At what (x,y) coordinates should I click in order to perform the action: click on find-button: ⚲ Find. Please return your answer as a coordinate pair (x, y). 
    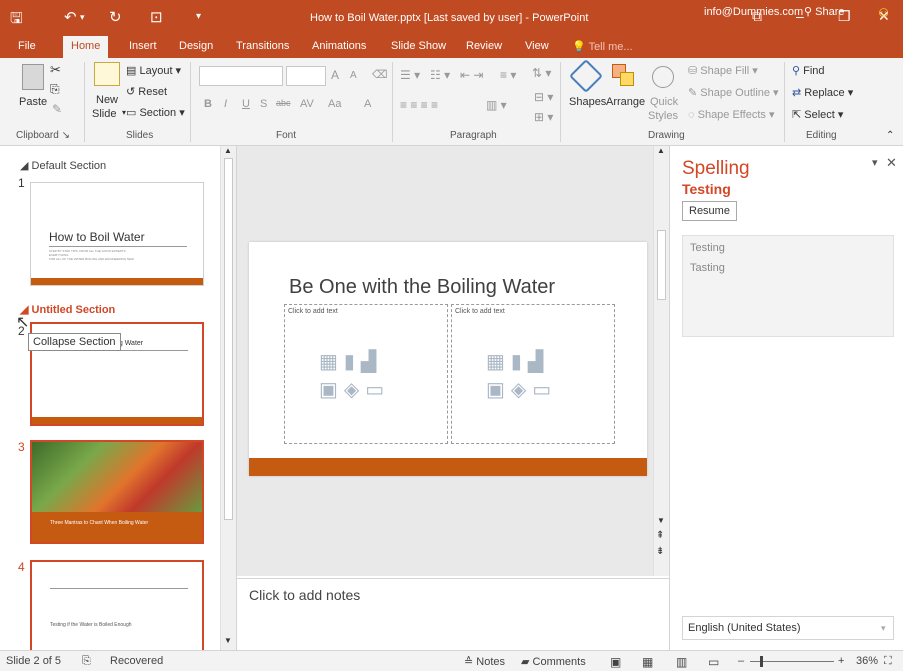
    Looking at the image, I should click on (808, 70).